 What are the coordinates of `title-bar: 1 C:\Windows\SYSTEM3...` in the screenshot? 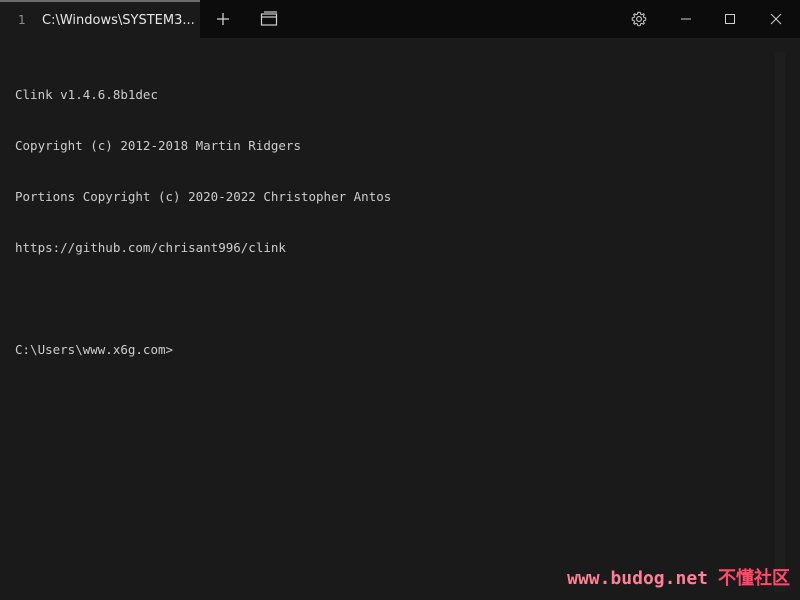 It's located at (400, 19).